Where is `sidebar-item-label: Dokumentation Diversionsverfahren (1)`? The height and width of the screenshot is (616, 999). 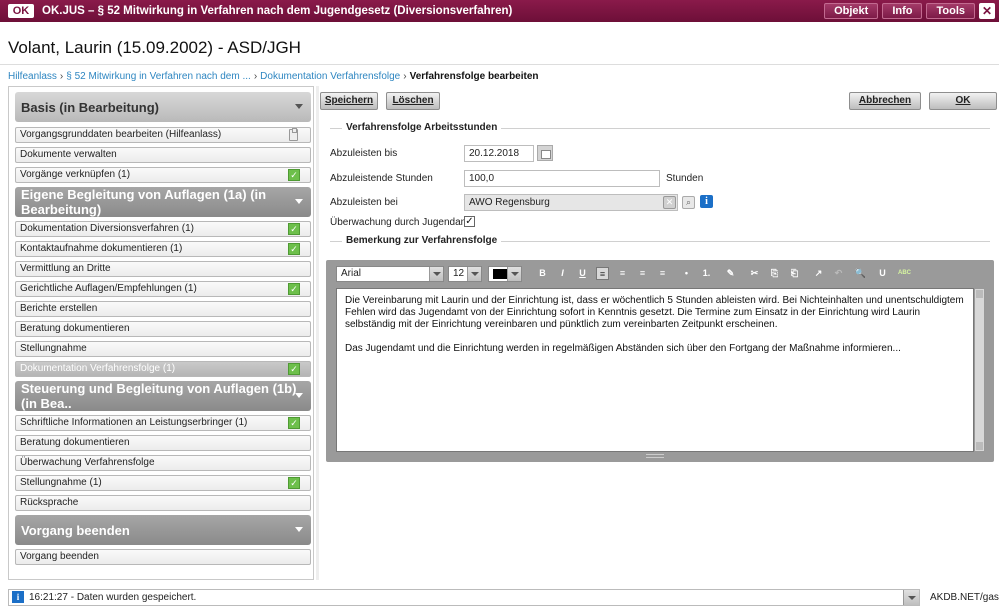
sidebar-item-label: Dokumentation Diversionsverfahren (1) is located at coordinates (107, 228).